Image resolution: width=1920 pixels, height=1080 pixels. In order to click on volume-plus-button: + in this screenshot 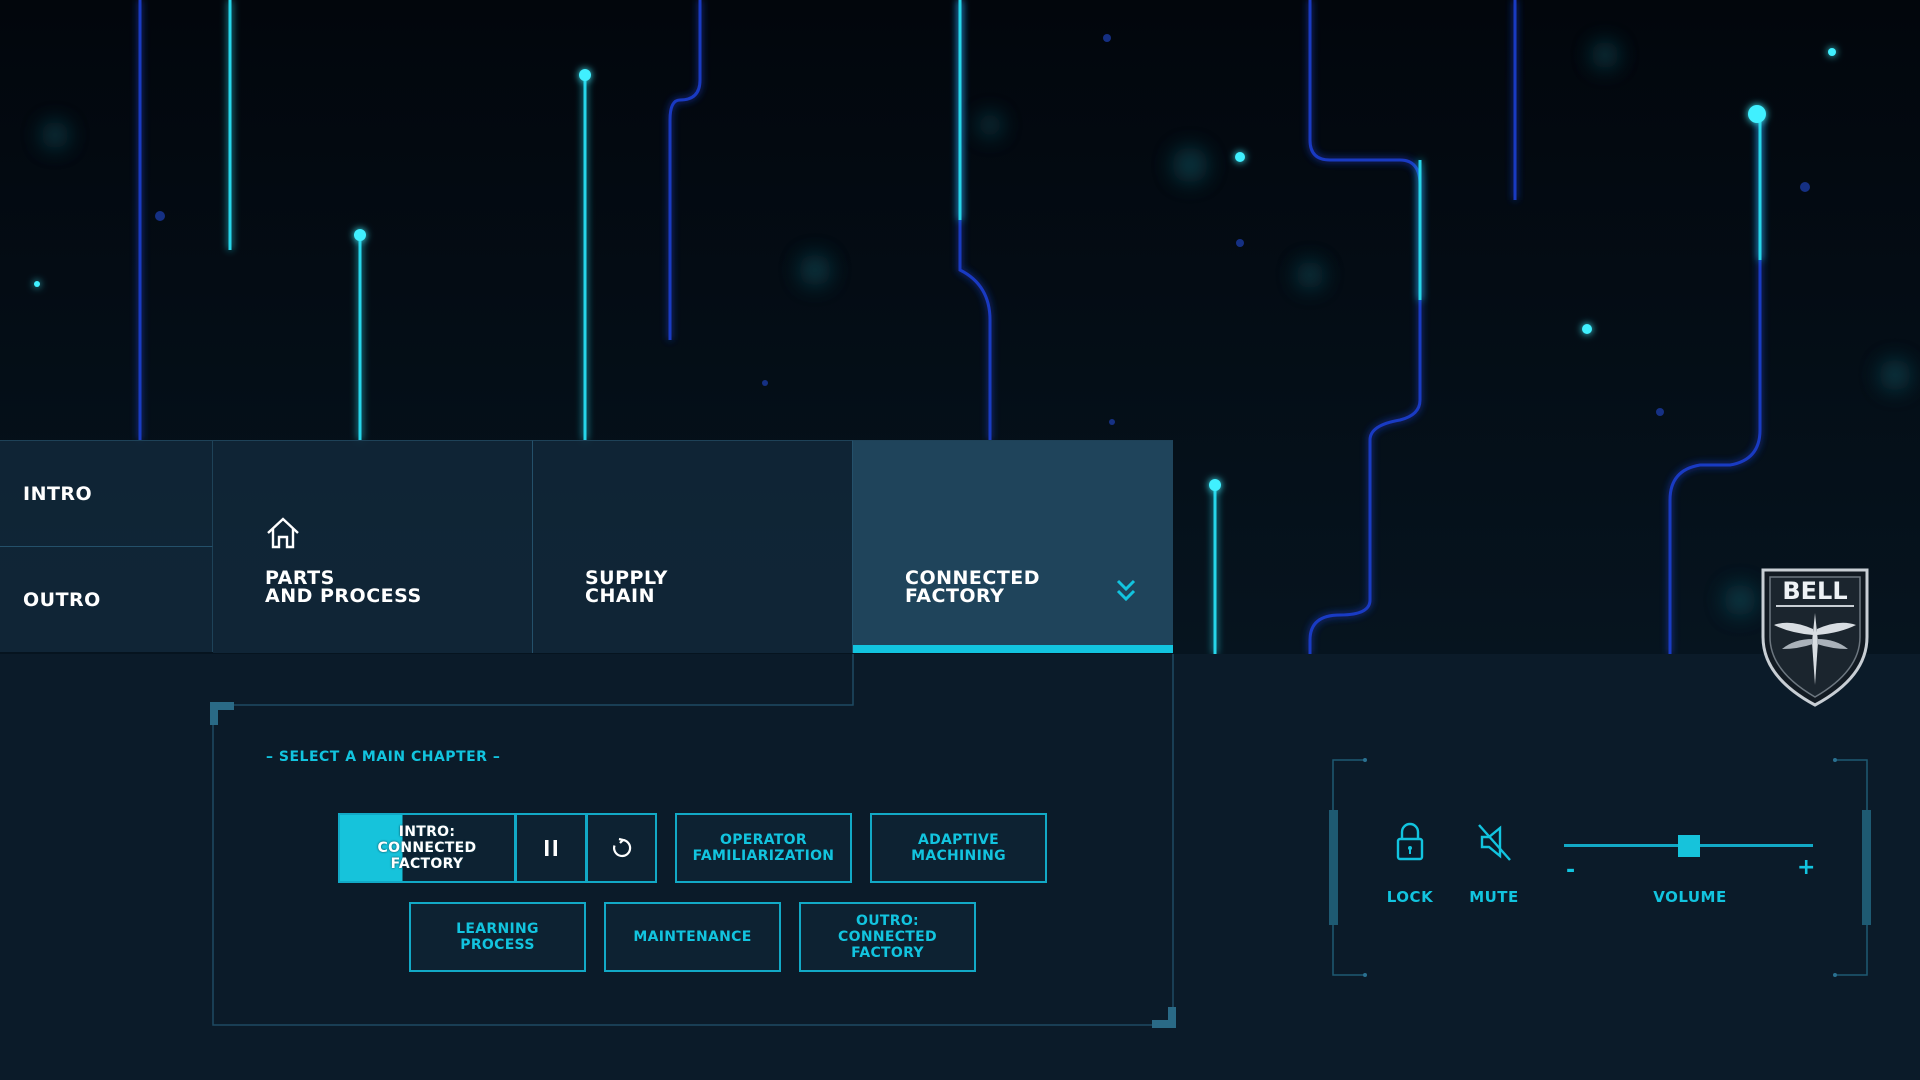, I will do `click(1806, 867)`.